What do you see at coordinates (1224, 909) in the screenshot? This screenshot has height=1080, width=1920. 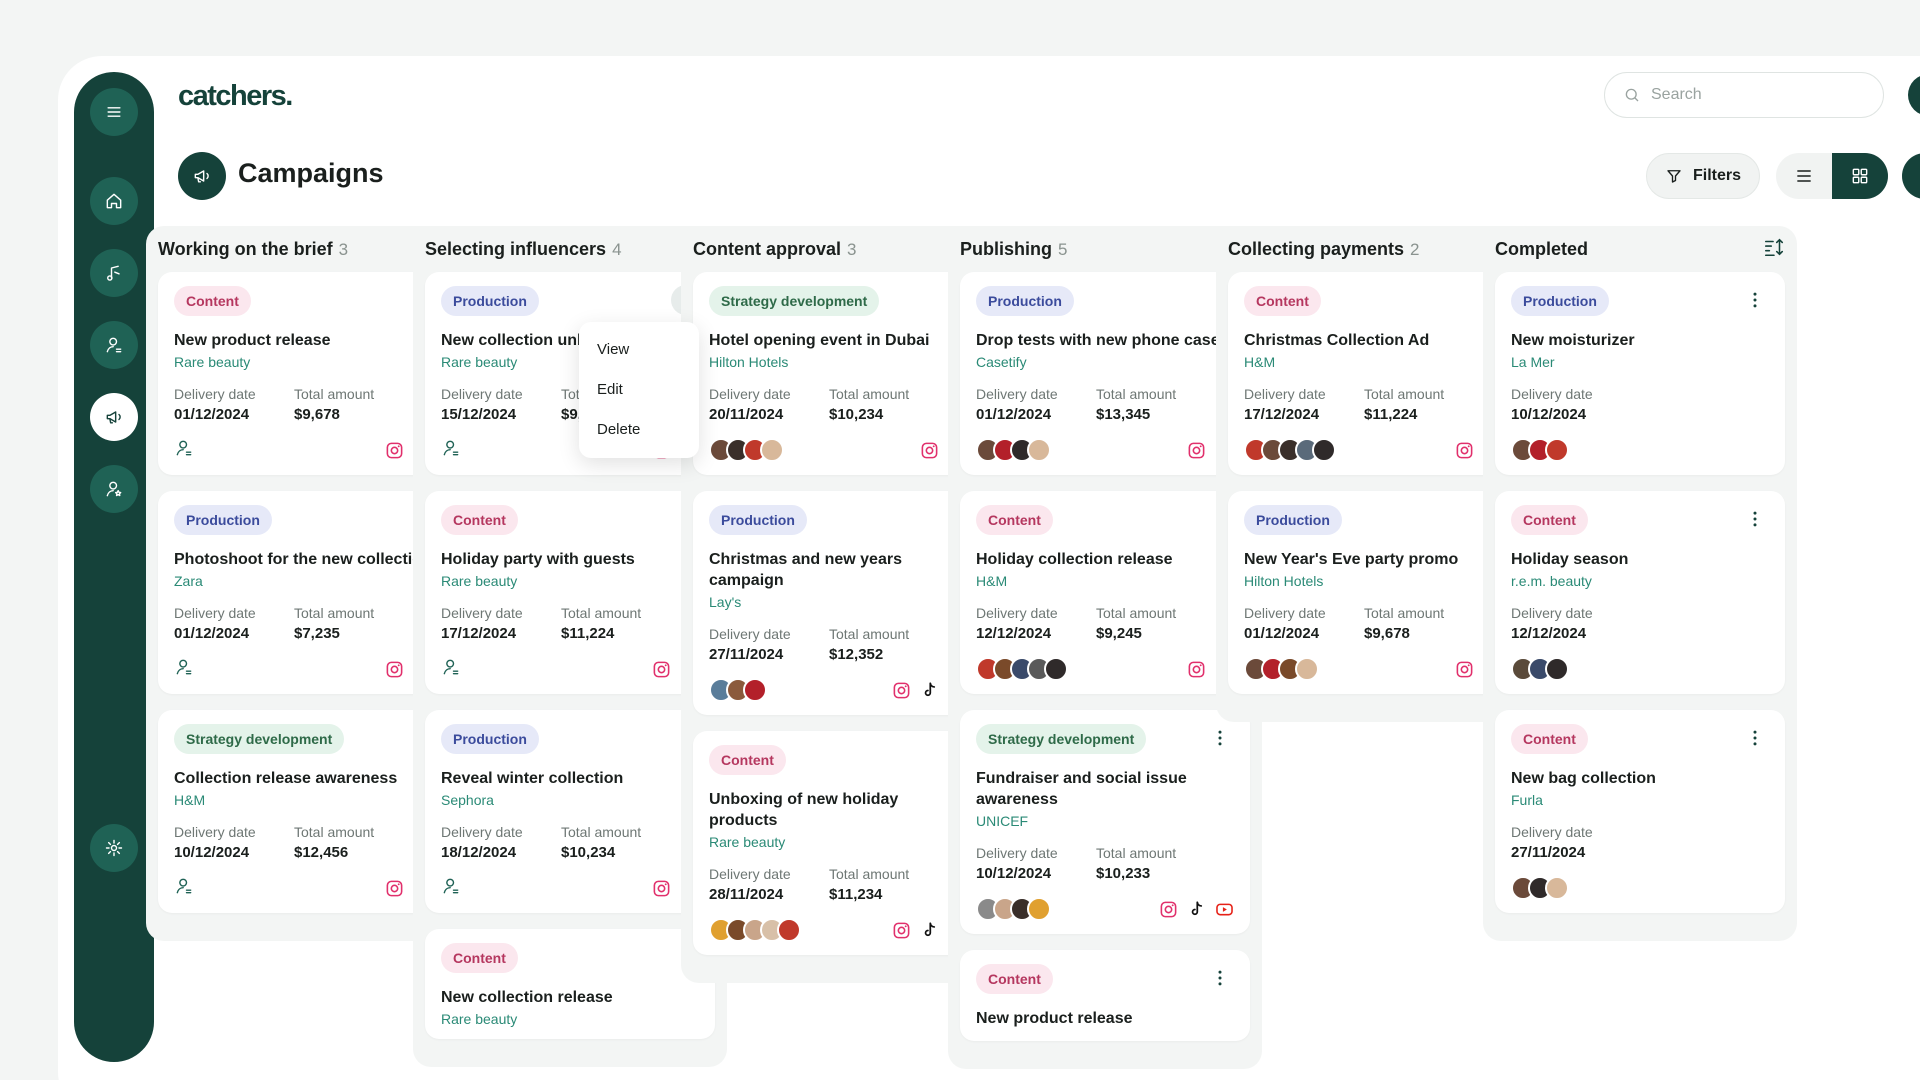 I see `youtube-icon` at bounding box center [1224, 909].